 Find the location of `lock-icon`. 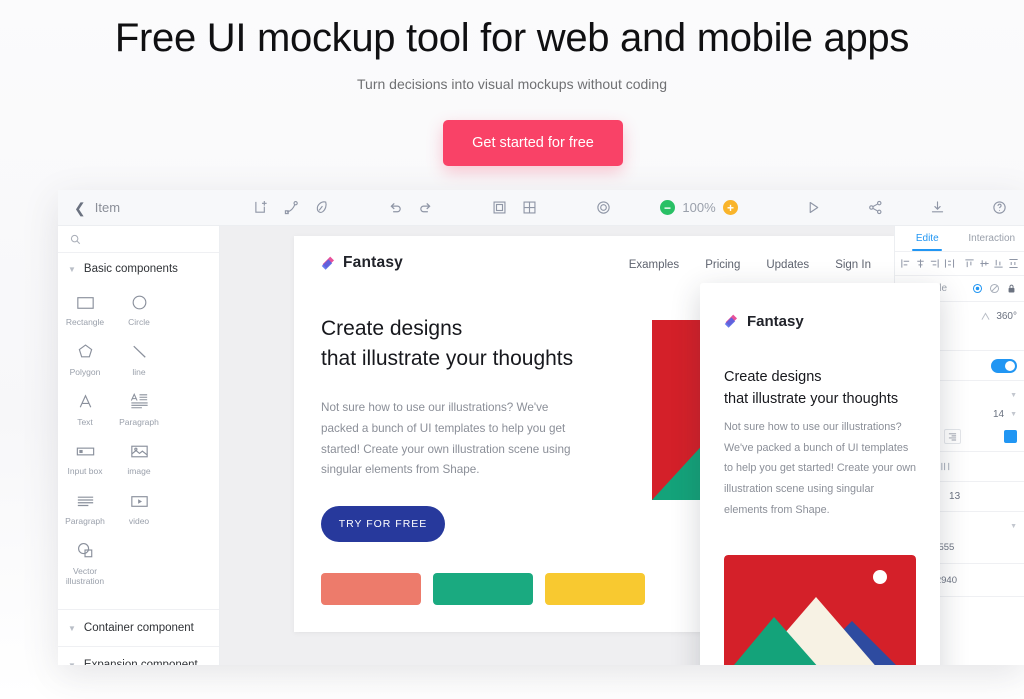

lock-icon is located at coordinates (1011, 288).